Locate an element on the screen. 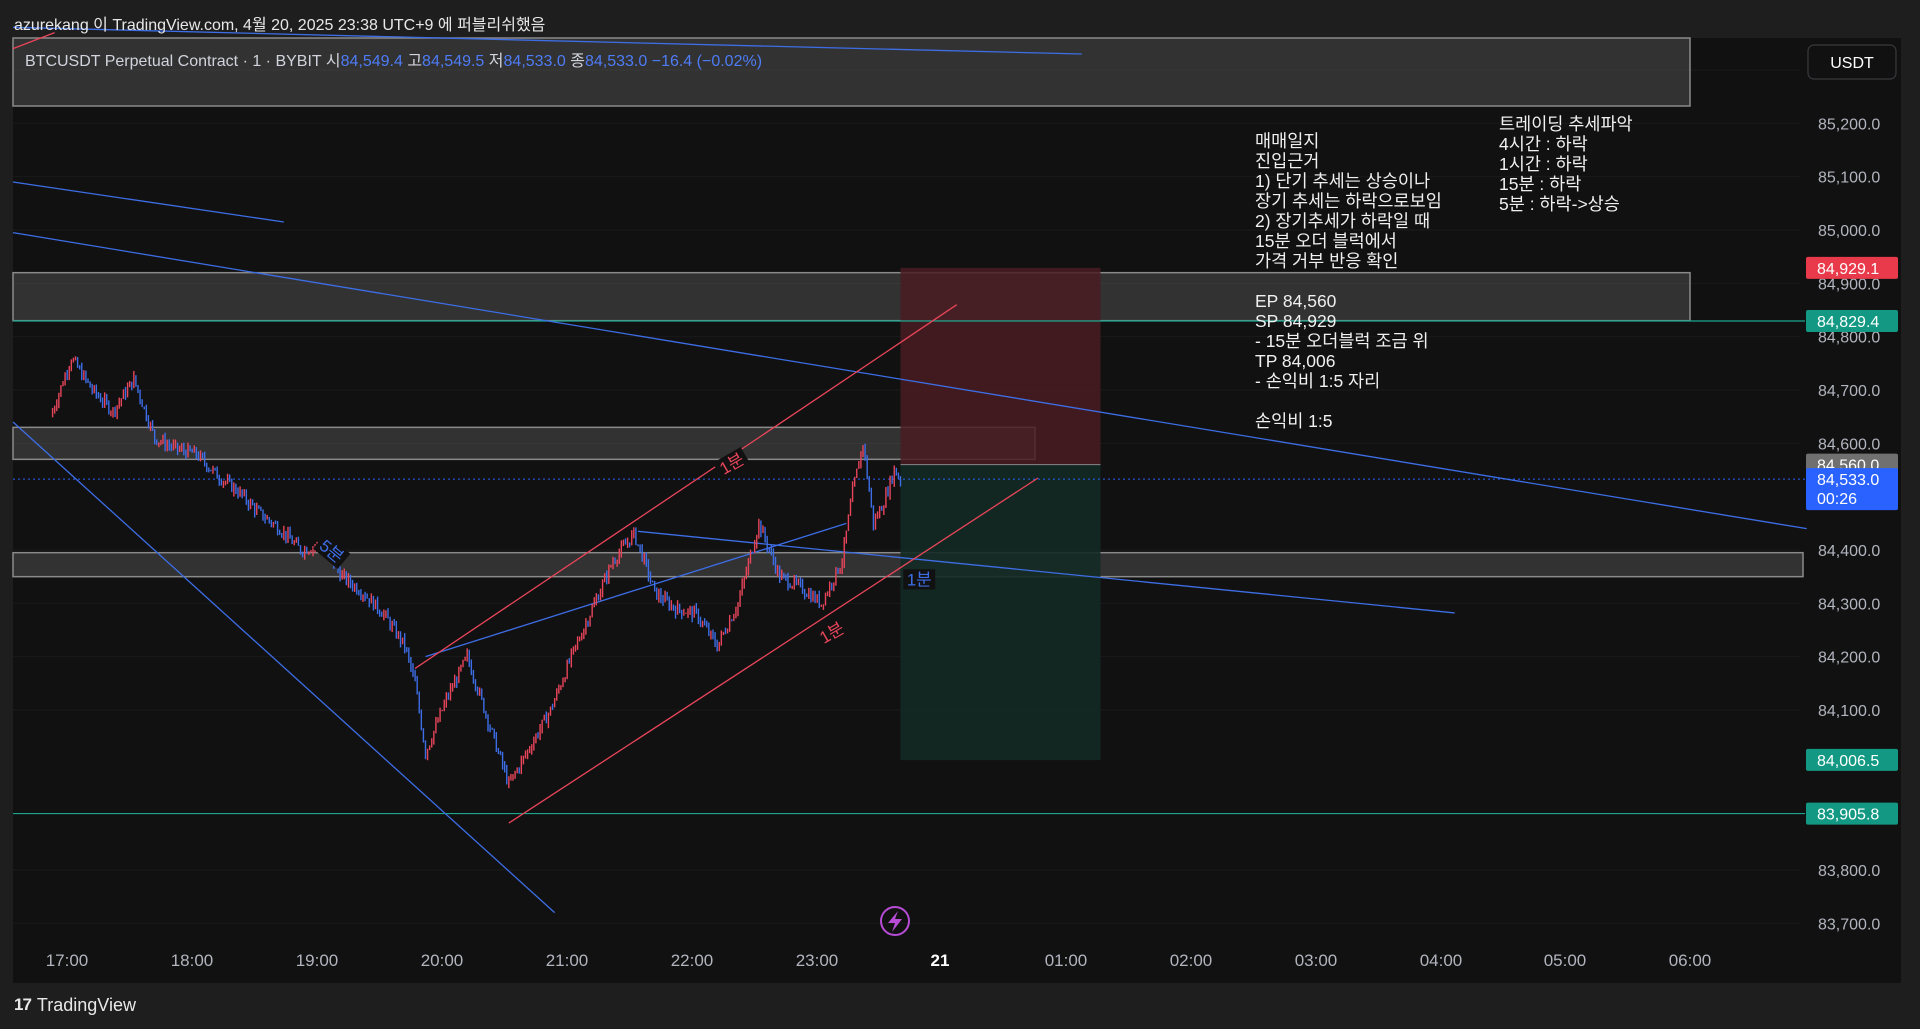 Image resolution: width=1920 pixels, height=1029 pixels. legend-part: 84,549.4 is located at coordinates (374, 61).